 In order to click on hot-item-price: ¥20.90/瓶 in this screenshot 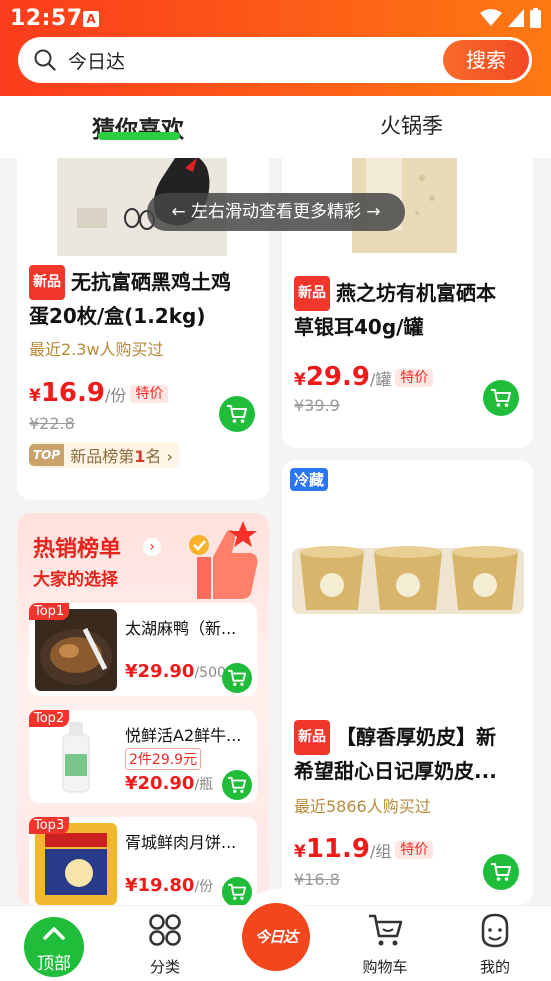, I will do `click(169, 783)`.